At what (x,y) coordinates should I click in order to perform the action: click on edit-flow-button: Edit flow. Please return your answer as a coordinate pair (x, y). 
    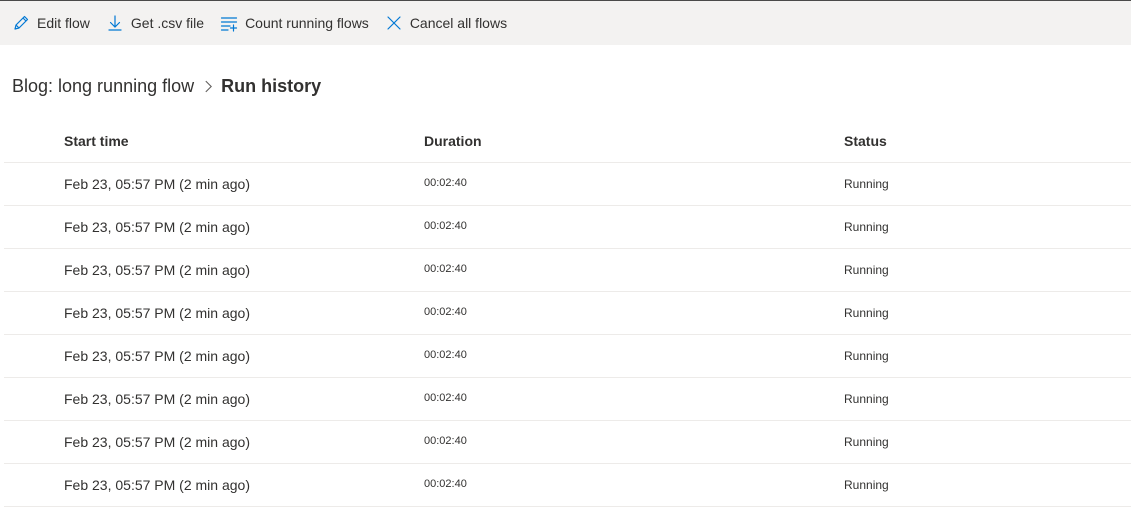
    Looking at the image, I should click on (51, 23).